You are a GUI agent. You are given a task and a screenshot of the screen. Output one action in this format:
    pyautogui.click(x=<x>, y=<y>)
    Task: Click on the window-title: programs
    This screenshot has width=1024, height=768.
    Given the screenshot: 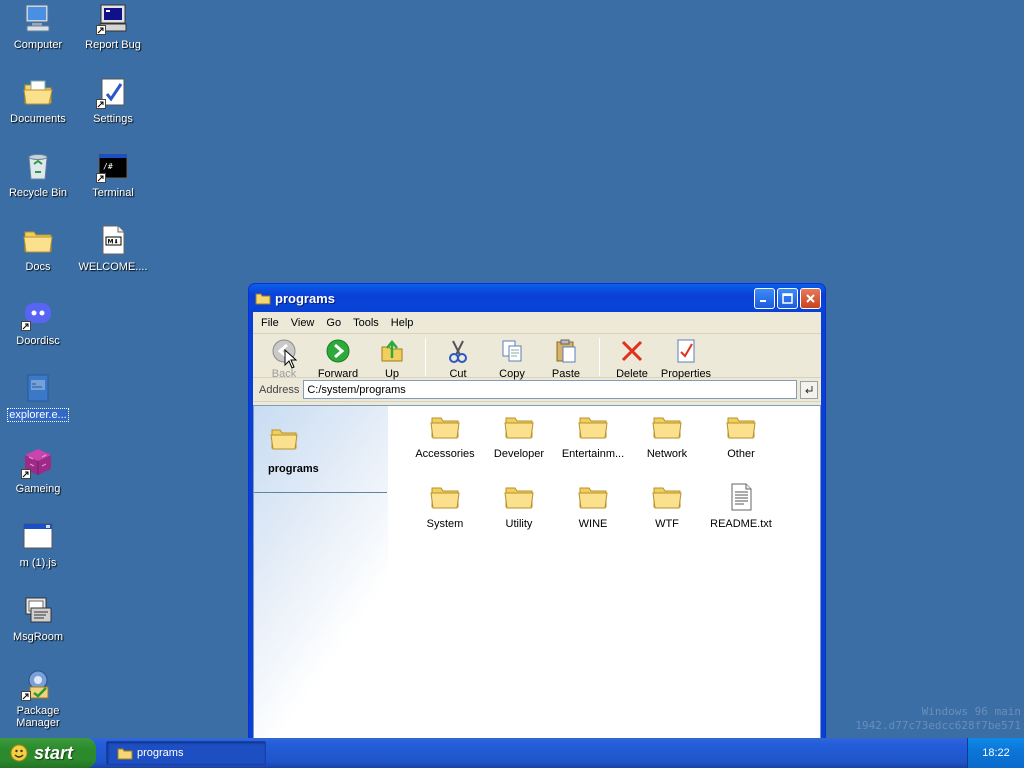 What is the action you would take?
    pyautogui.click(x=305, y=298)
    